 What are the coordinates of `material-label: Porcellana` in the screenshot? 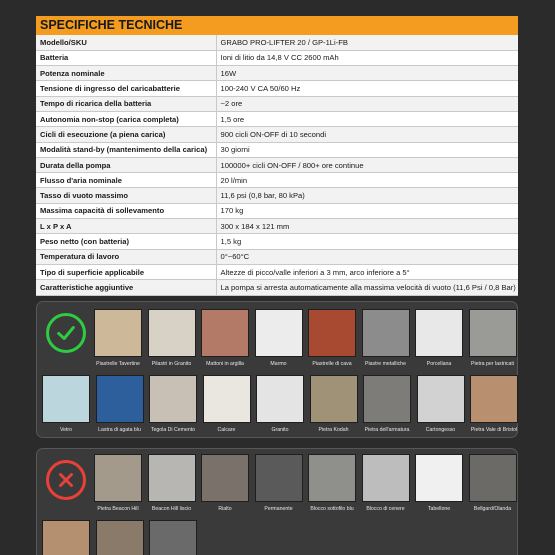 It's located at (439, 364).